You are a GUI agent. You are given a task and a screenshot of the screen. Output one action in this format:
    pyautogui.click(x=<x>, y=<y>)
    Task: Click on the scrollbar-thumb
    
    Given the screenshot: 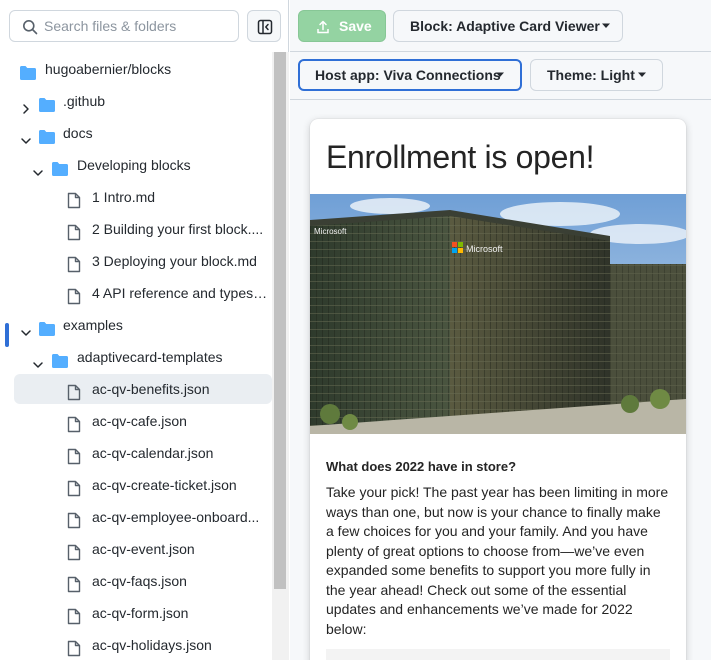 What is the action you would take?
    pyautogui.click(x=280, y=320)
    